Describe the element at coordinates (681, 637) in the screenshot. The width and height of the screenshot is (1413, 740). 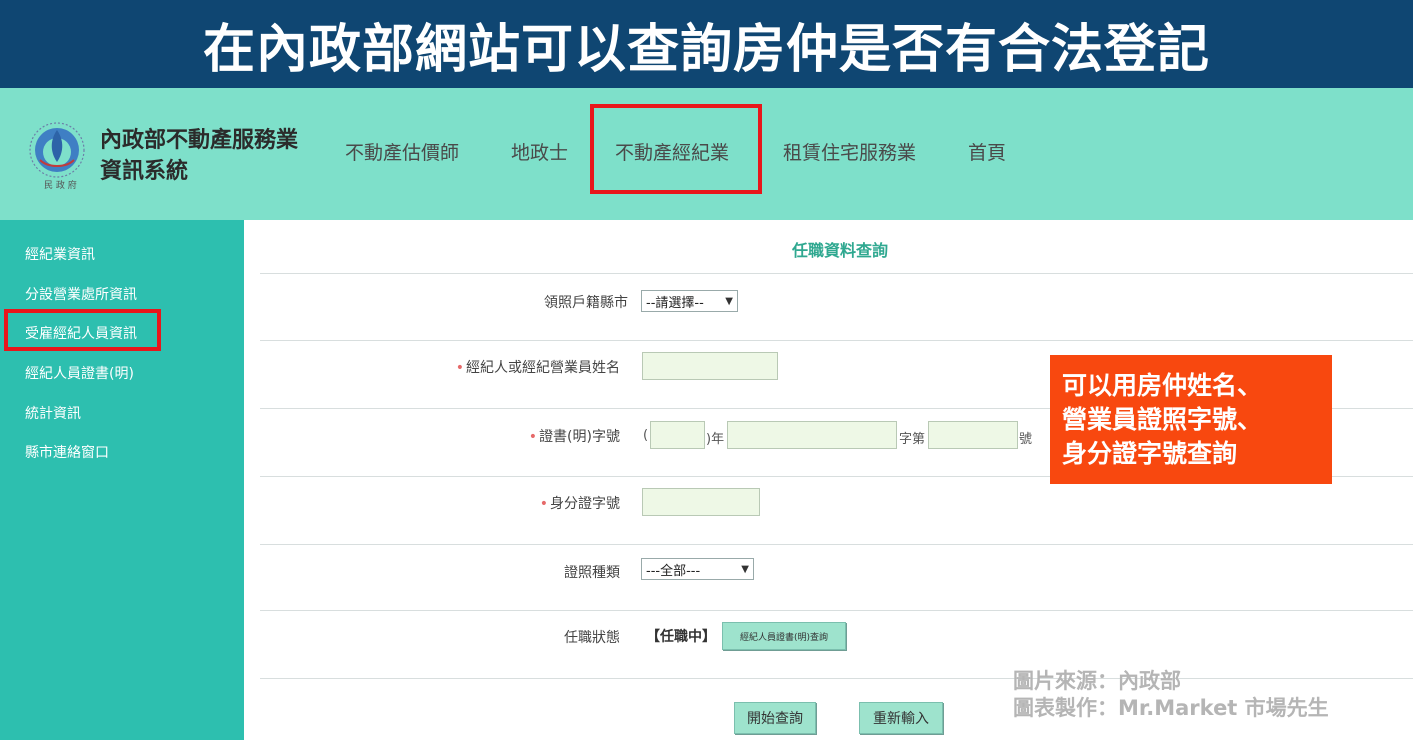
I see `status-value: 【任職中】` at that location.